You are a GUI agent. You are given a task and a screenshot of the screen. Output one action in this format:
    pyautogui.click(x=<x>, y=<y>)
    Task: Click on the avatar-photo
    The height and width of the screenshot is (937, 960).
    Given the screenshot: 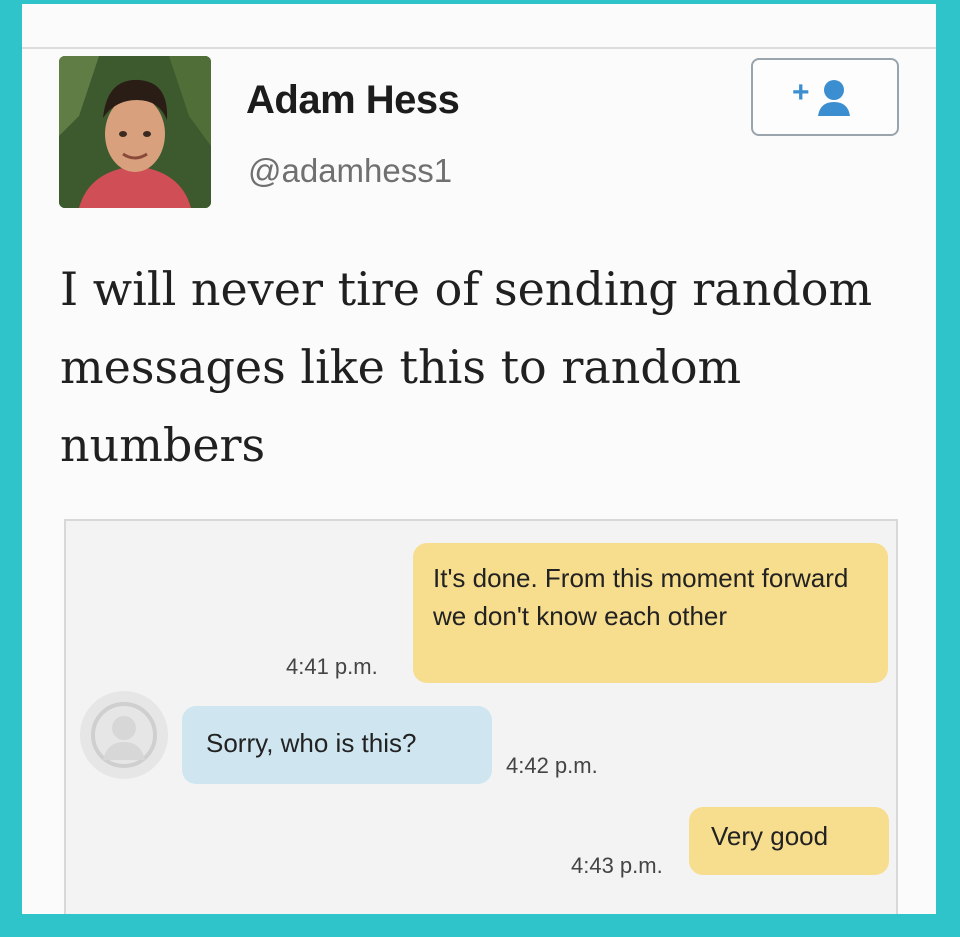 What is the action you would take?
    pyautogui.click(x=135, y=132)
    